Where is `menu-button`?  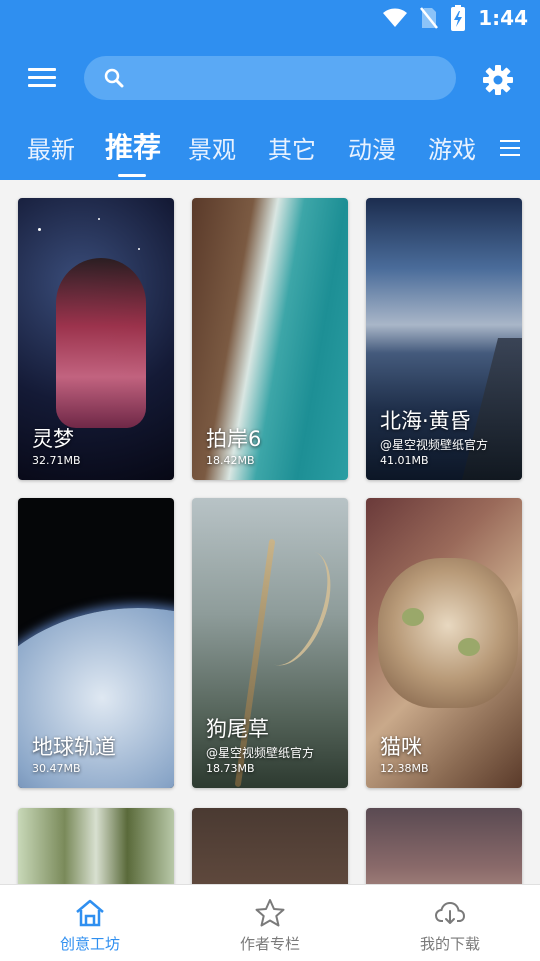 menu-button is located at coordinates (42, 78).